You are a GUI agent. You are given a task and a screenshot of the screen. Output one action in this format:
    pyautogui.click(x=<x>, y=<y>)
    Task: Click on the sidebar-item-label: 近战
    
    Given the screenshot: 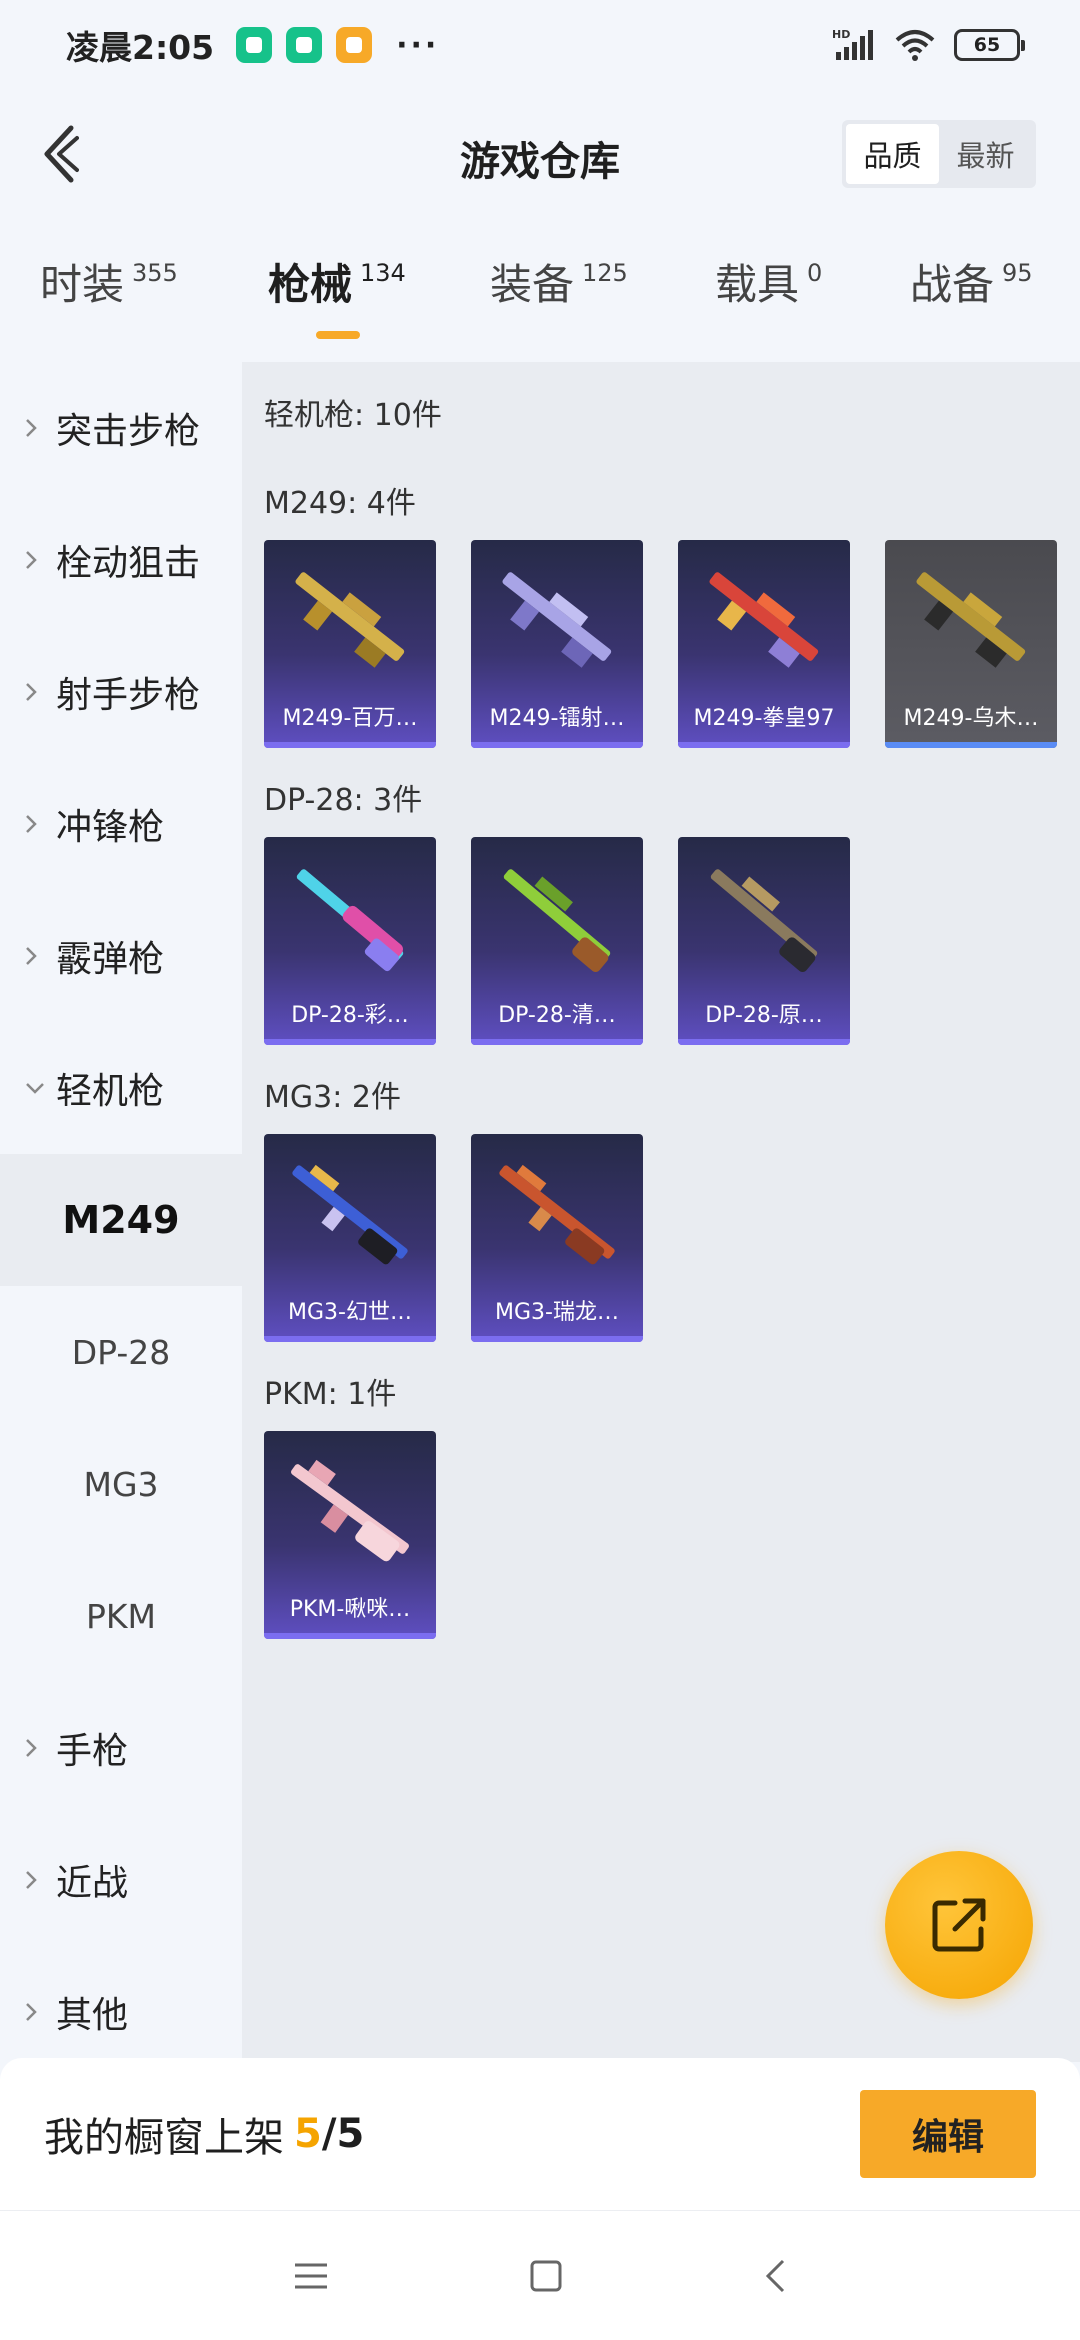 What is the action you would take?
    pyautogui.click(x=92, y=1883)
    